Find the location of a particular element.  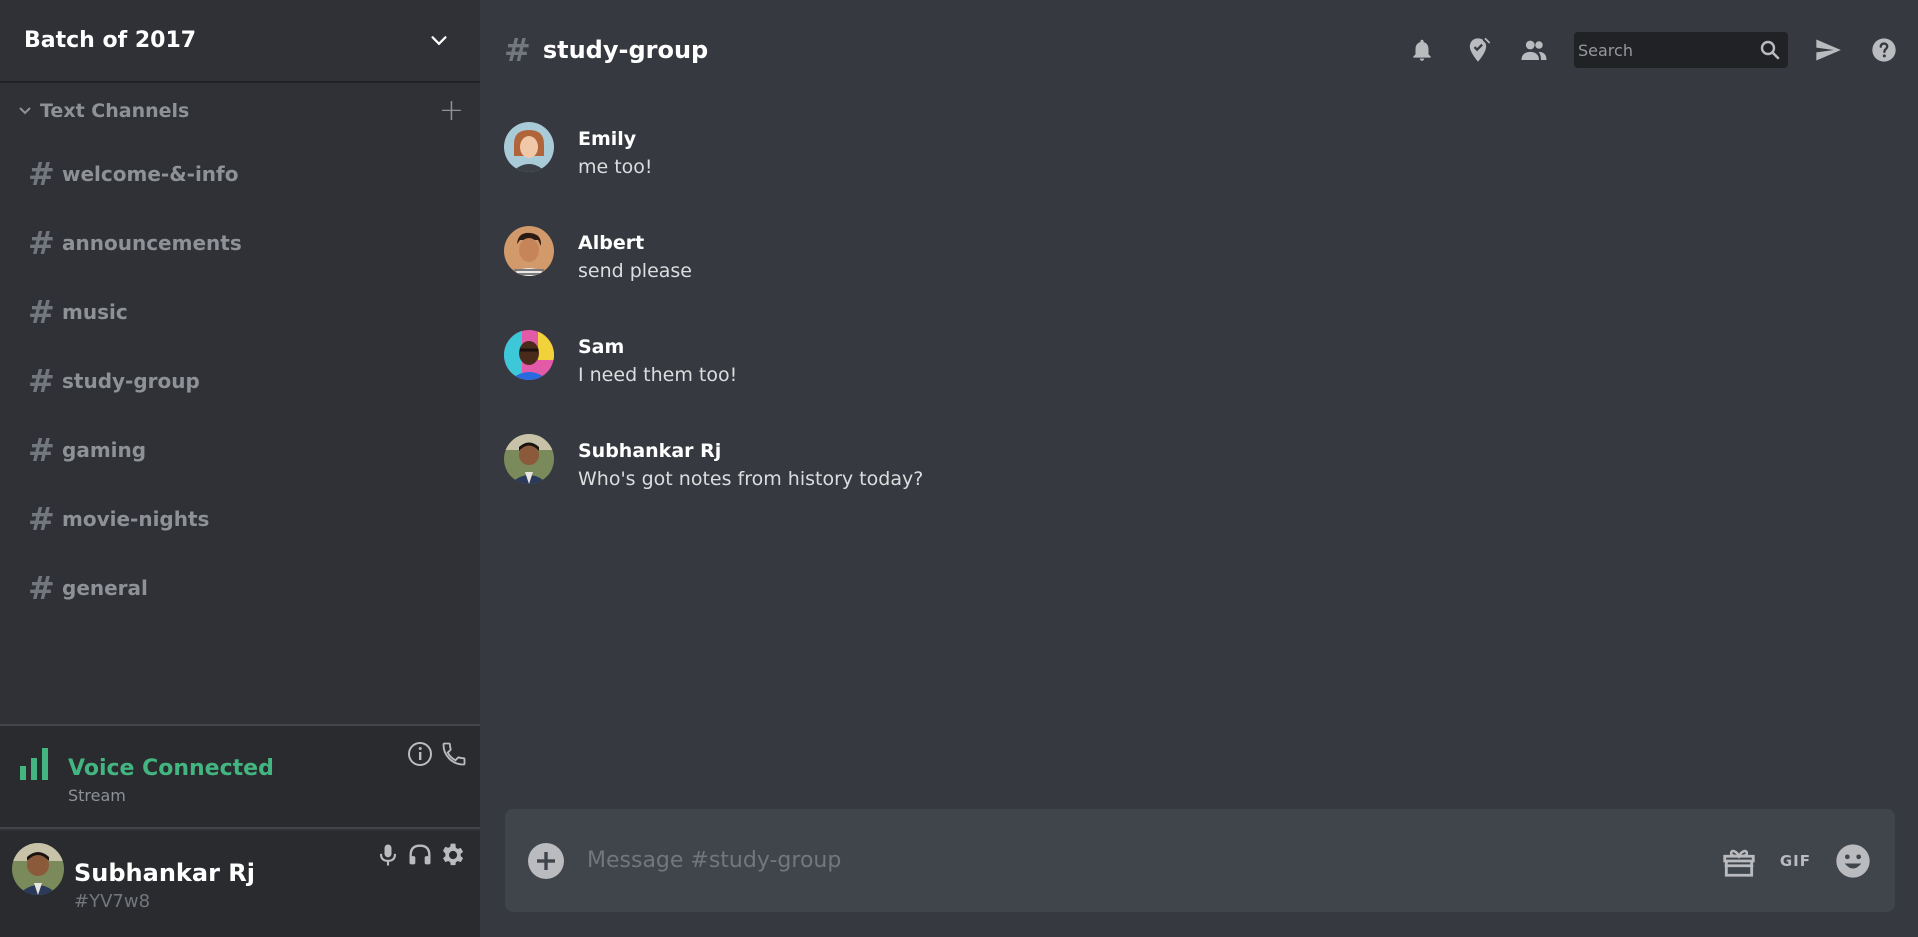

message-text: me too! is located at coordinates (615, 167).